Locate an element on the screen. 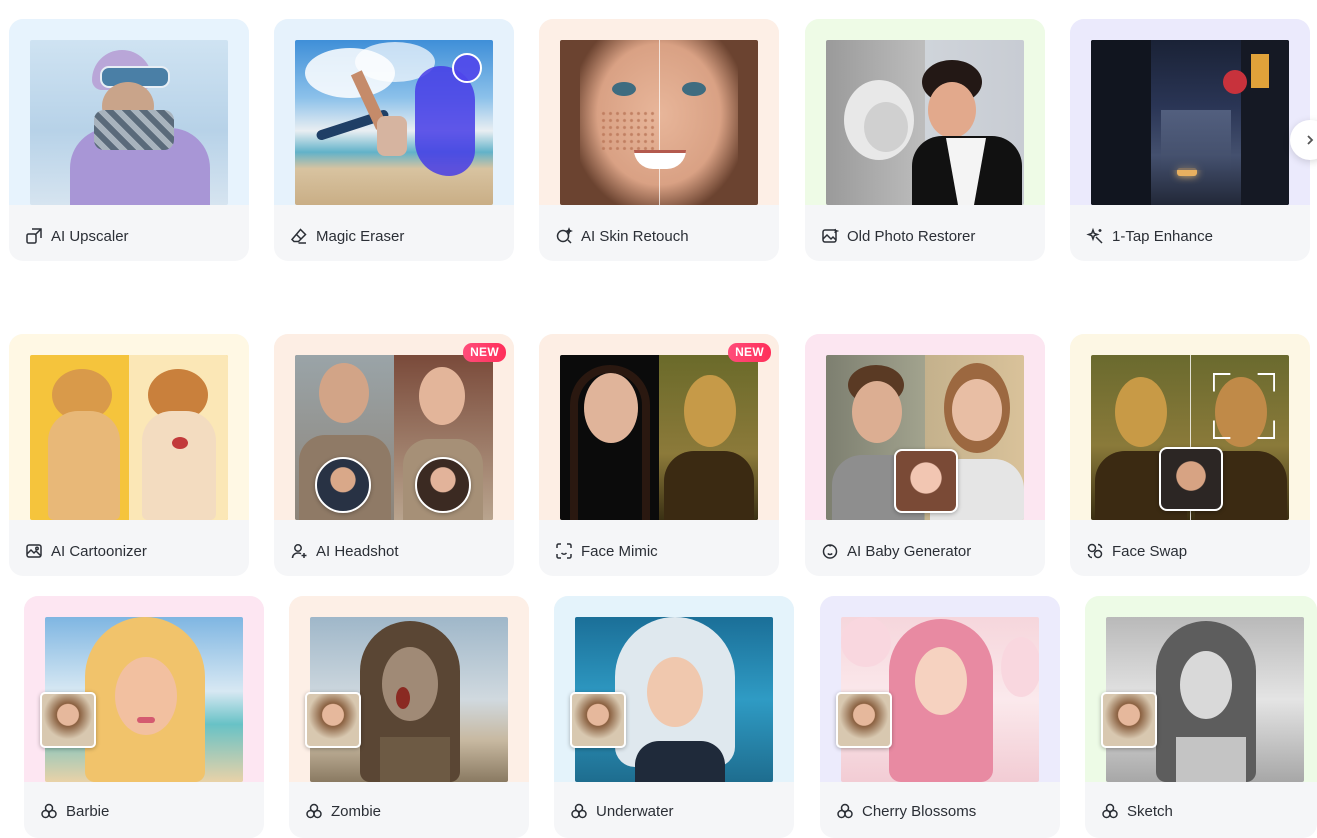  card-label: Zombie is located at coordinates (356, 811).